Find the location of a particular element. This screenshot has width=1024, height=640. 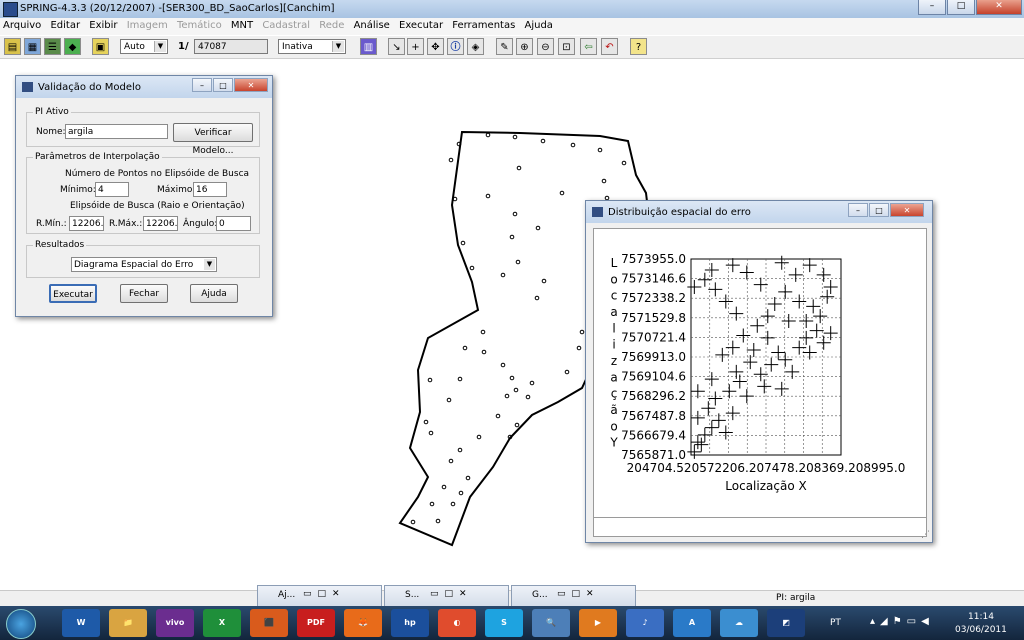

chart-dialog-title: Distribuição espacial do erro is located at coordinates (679, 212).